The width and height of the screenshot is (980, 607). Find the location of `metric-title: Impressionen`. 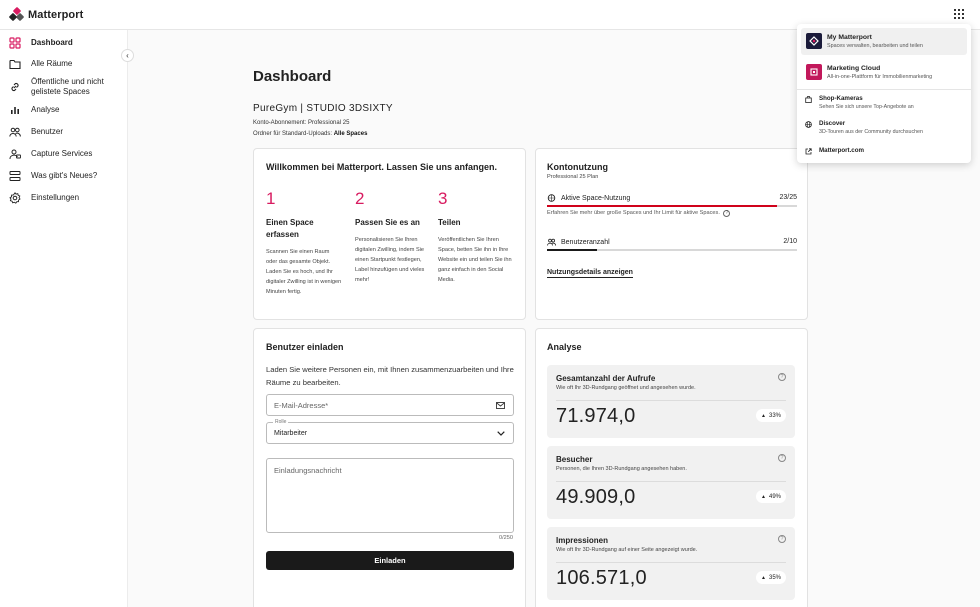

metric-title: Impressionen is located at coordinates (582, 540).